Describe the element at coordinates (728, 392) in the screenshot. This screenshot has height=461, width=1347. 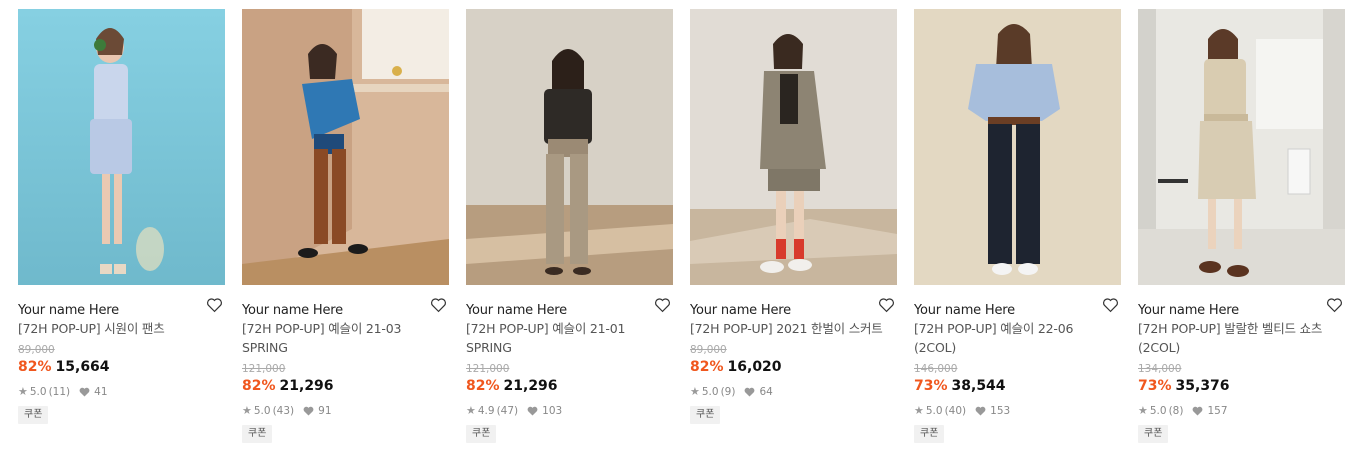
I see `review-count: (9)` at that location.